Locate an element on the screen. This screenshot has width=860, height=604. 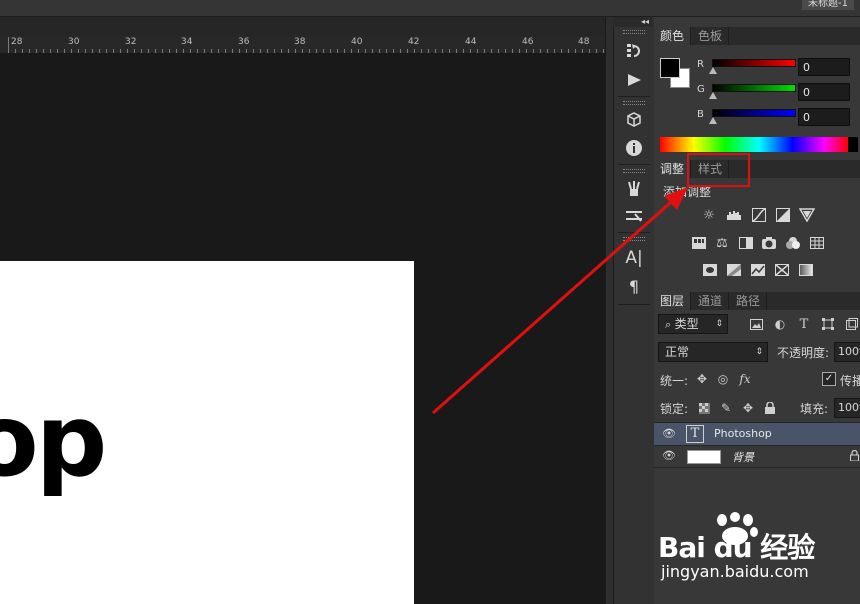
layer-lock-icon is located at coordinates (854, 456).